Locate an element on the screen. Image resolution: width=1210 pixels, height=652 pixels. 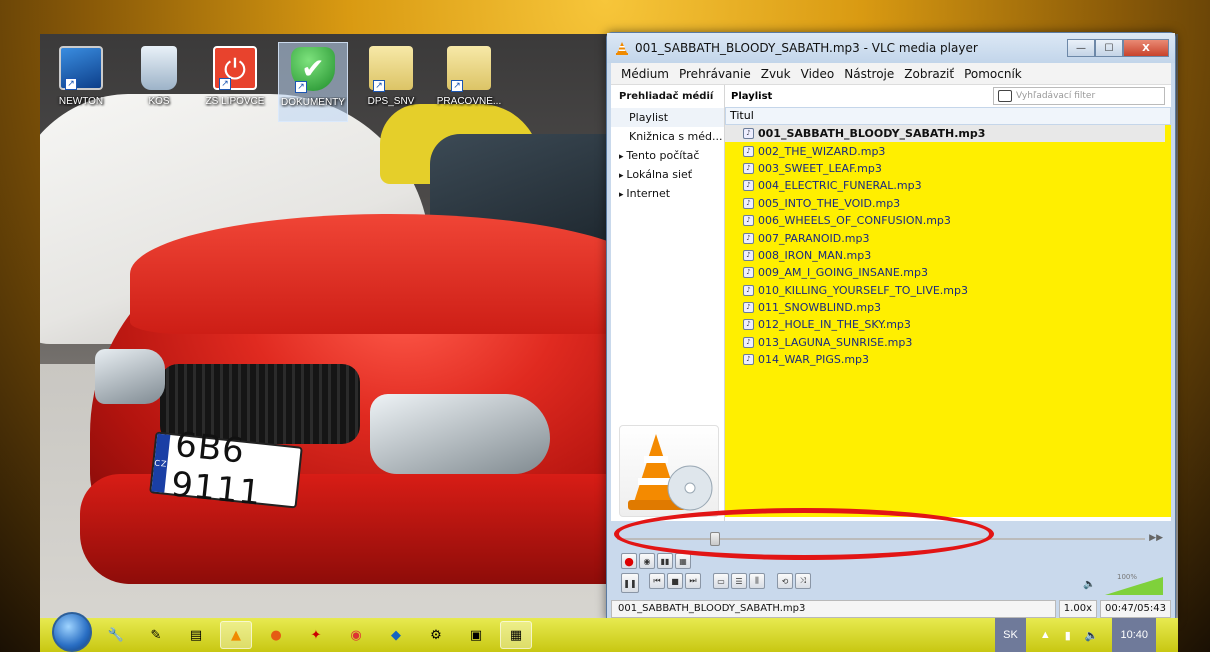
track-title: 004_ELECTRIC_FUNERAL.mp3 is located at coordinates (840, 186).